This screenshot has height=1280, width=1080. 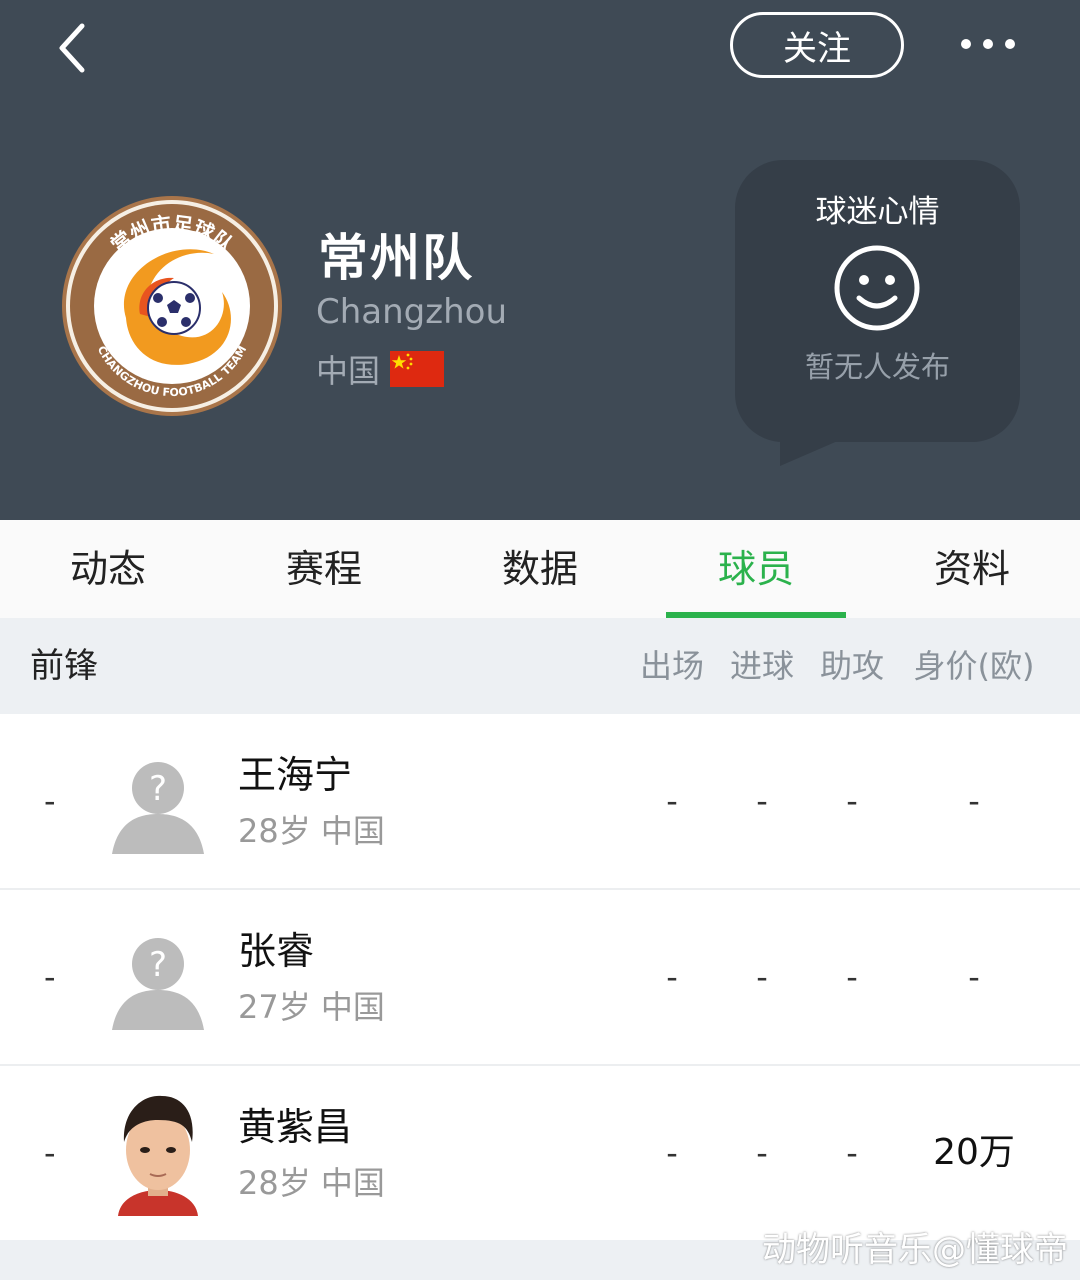 I want to click on country-name: 中国, so click(x=348, y=371).